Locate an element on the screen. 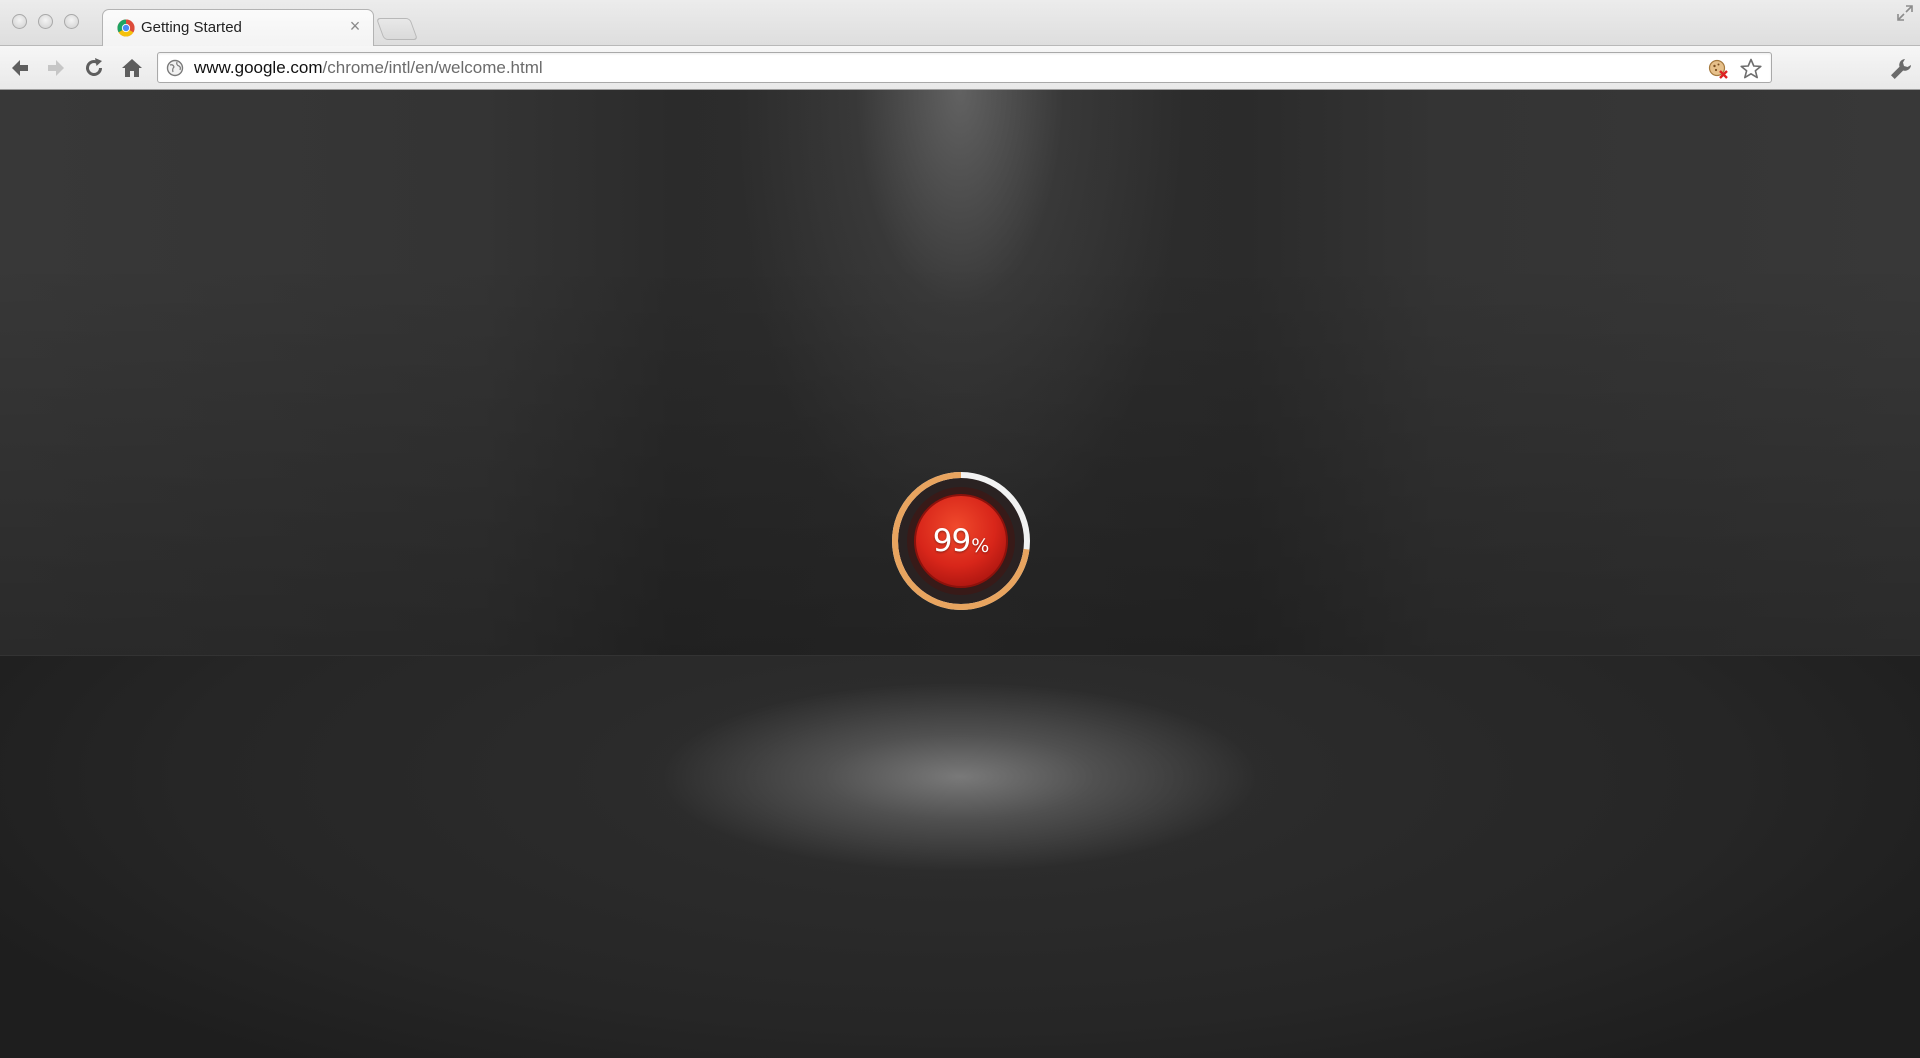  progress-unit: % is located at coordinates (980, 546).